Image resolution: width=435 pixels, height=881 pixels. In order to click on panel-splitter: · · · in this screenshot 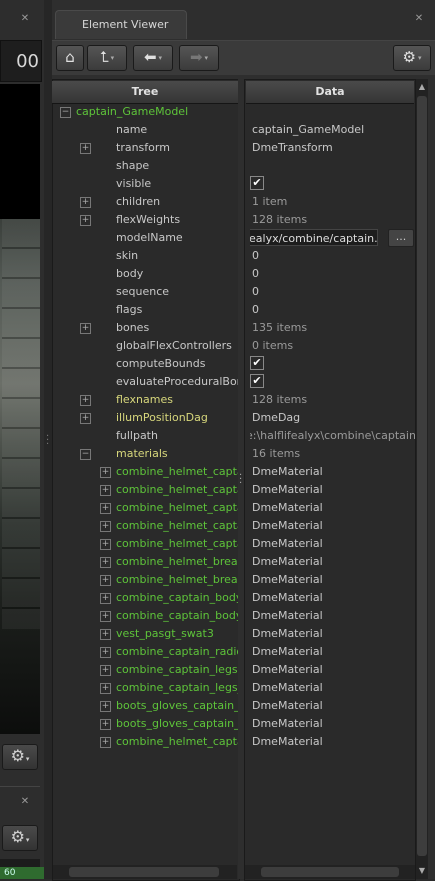, I will do `click(48, 439)`.